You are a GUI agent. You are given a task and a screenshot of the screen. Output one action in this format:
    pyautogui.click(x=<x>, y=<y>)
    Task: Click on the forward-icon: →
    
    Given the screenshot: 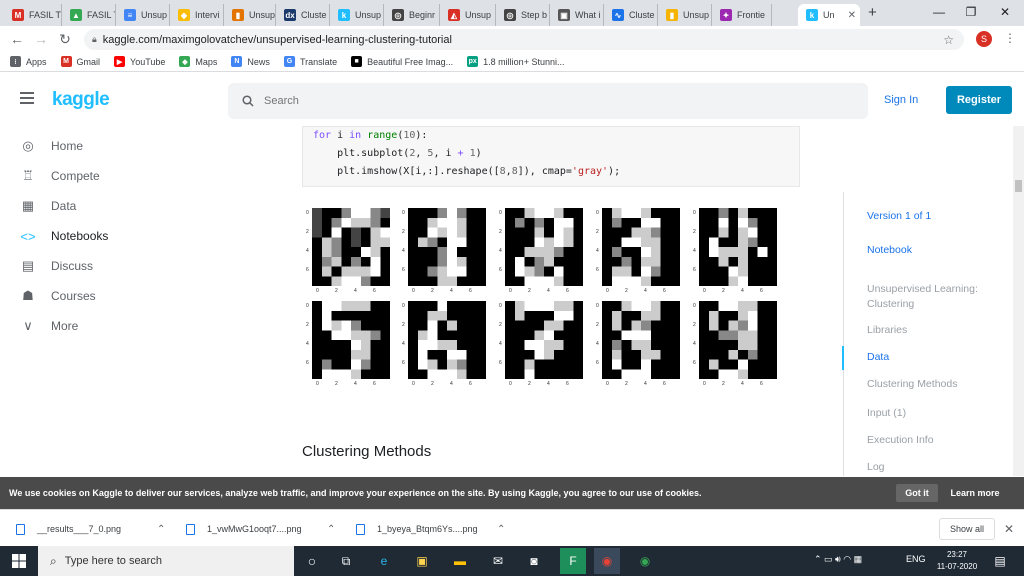 What is the action you would take?
    pyautogui.click(x=41, y=39)
    